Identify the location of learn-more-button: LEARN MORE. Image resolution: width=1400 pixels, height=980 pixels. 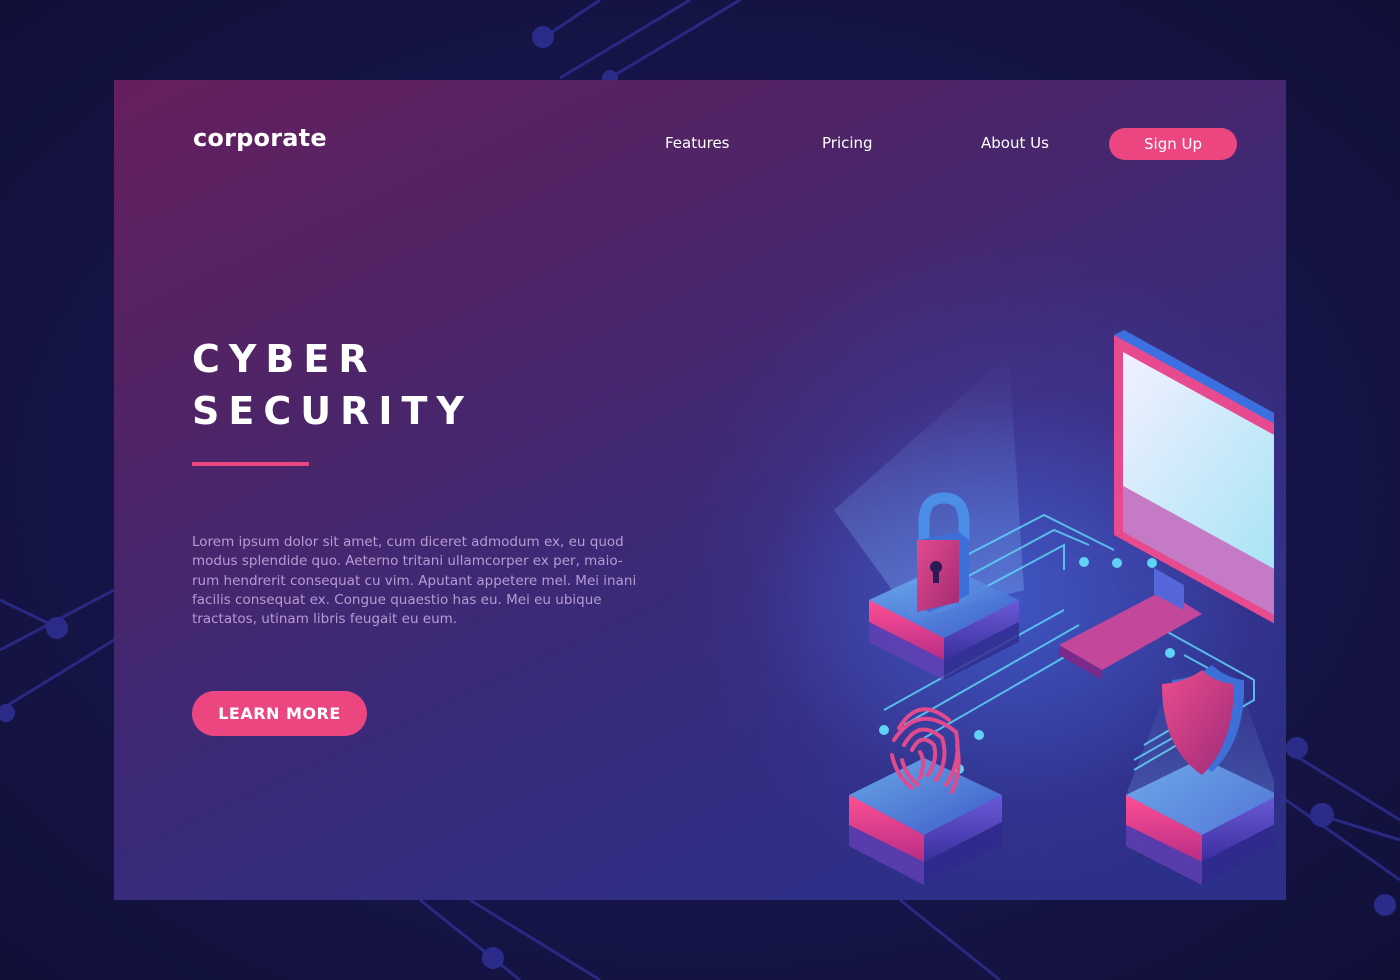
(279, 713).